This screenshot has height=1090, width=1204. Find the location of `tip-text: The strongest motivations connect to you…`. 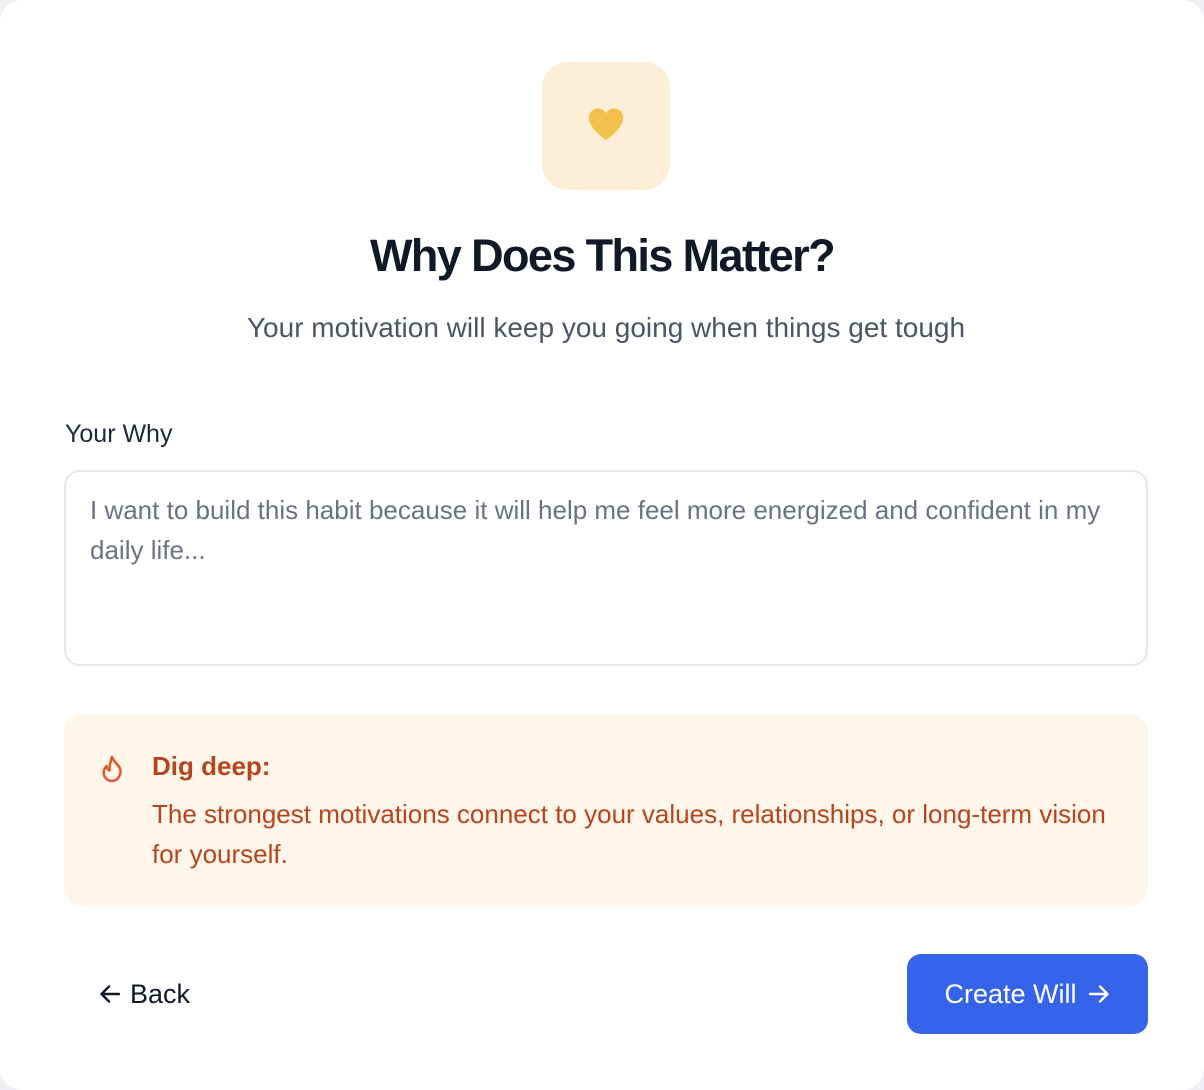

tip-text: The strongest motivations connect to you… is located at coordinates (629, 834).